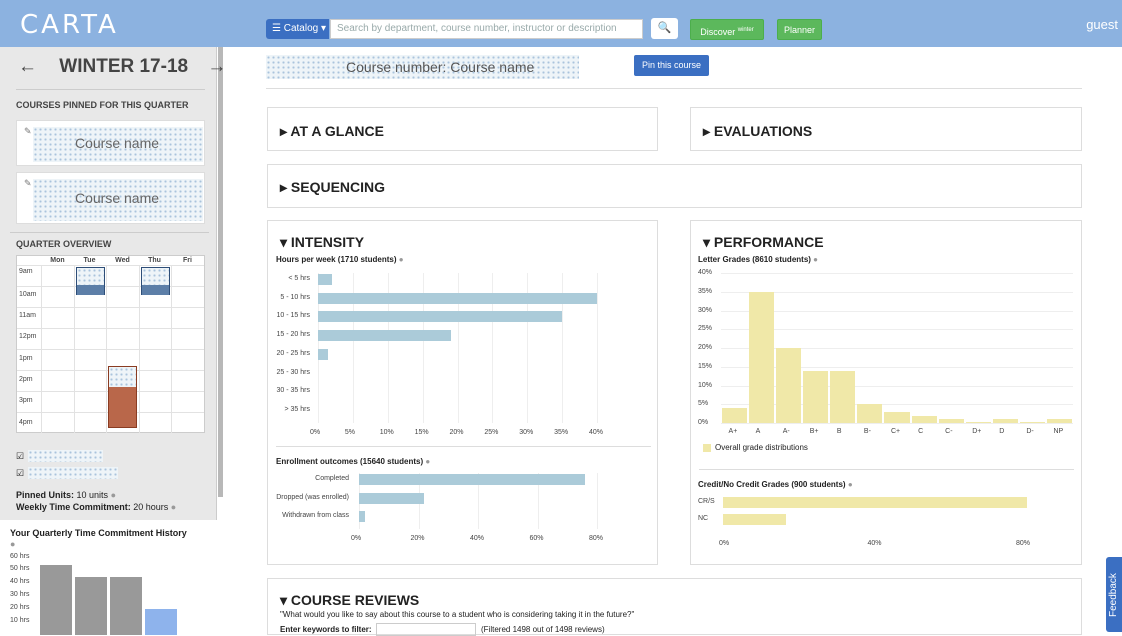  Describe the element at coordinates (674, 186) in the screenshot. I see `sequencing-panel: ▸ SEQUENCING` at that location.